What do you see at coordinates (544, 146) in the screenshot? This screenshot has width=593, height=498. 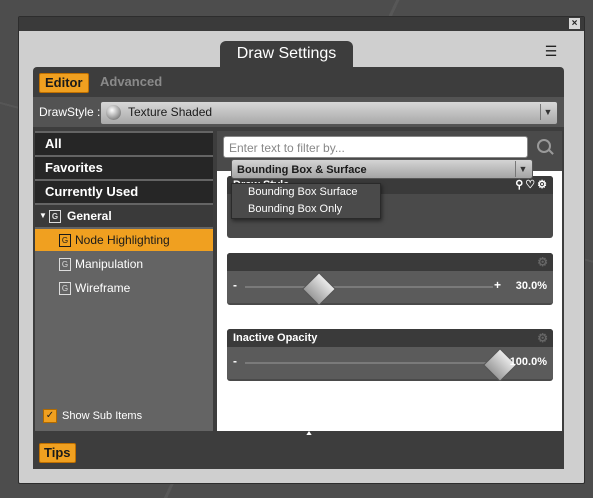 I see `search-icon` at bounding box center [544, 146].